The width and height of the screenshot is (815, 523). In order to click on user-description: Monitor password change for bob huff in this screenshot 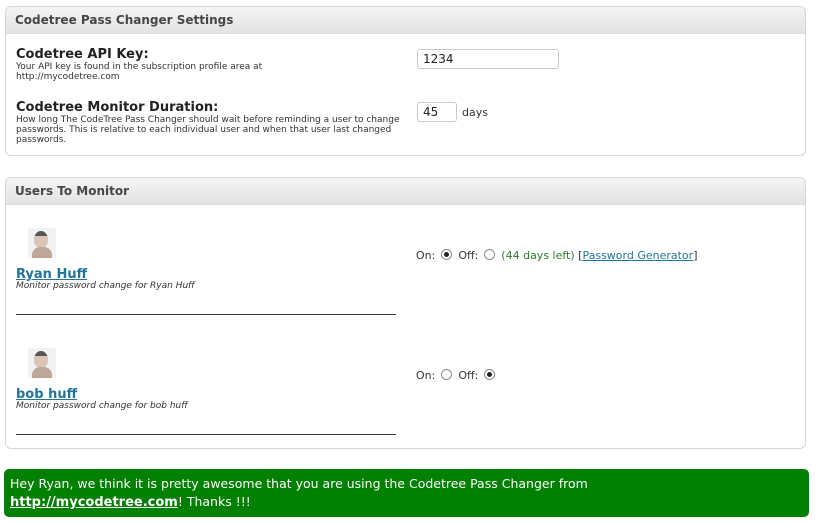, I will do `click(102, 406)`.